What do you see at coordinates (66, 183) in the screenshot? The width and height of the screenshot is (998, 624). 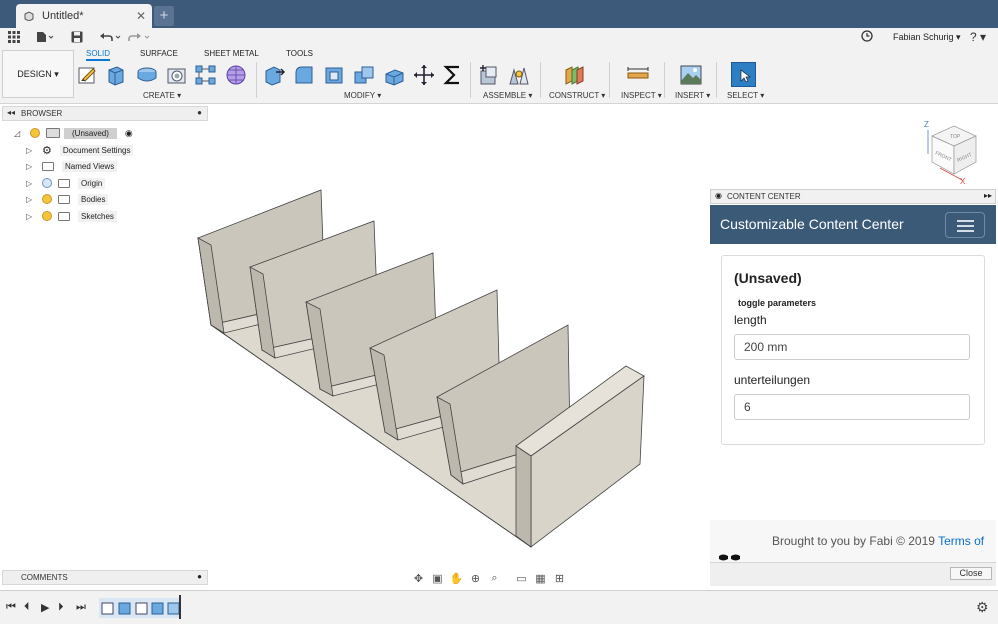 I see `browser-item-origin: ▷ Origin` at bounding box center [66, 183].